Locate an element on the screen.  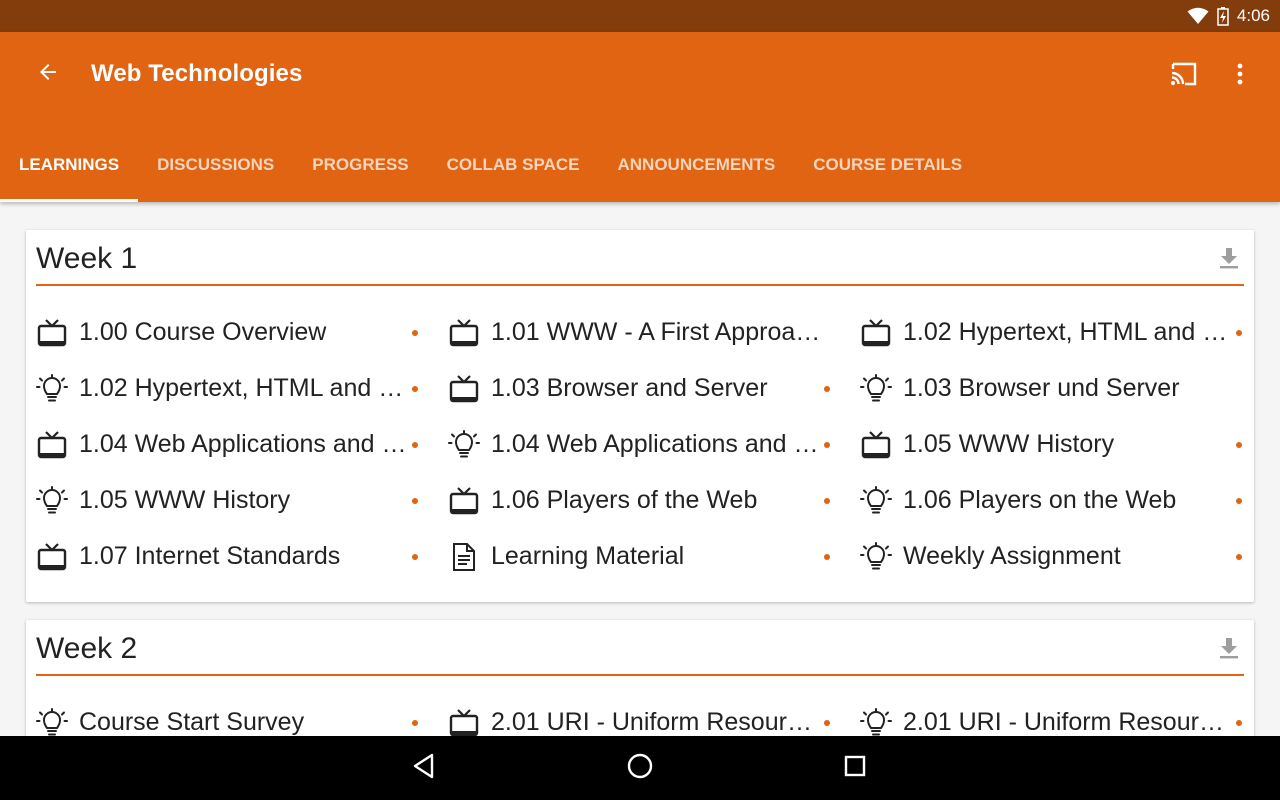
learning-item: 1.06 Players of the Web is located at coordinates (644, 500).